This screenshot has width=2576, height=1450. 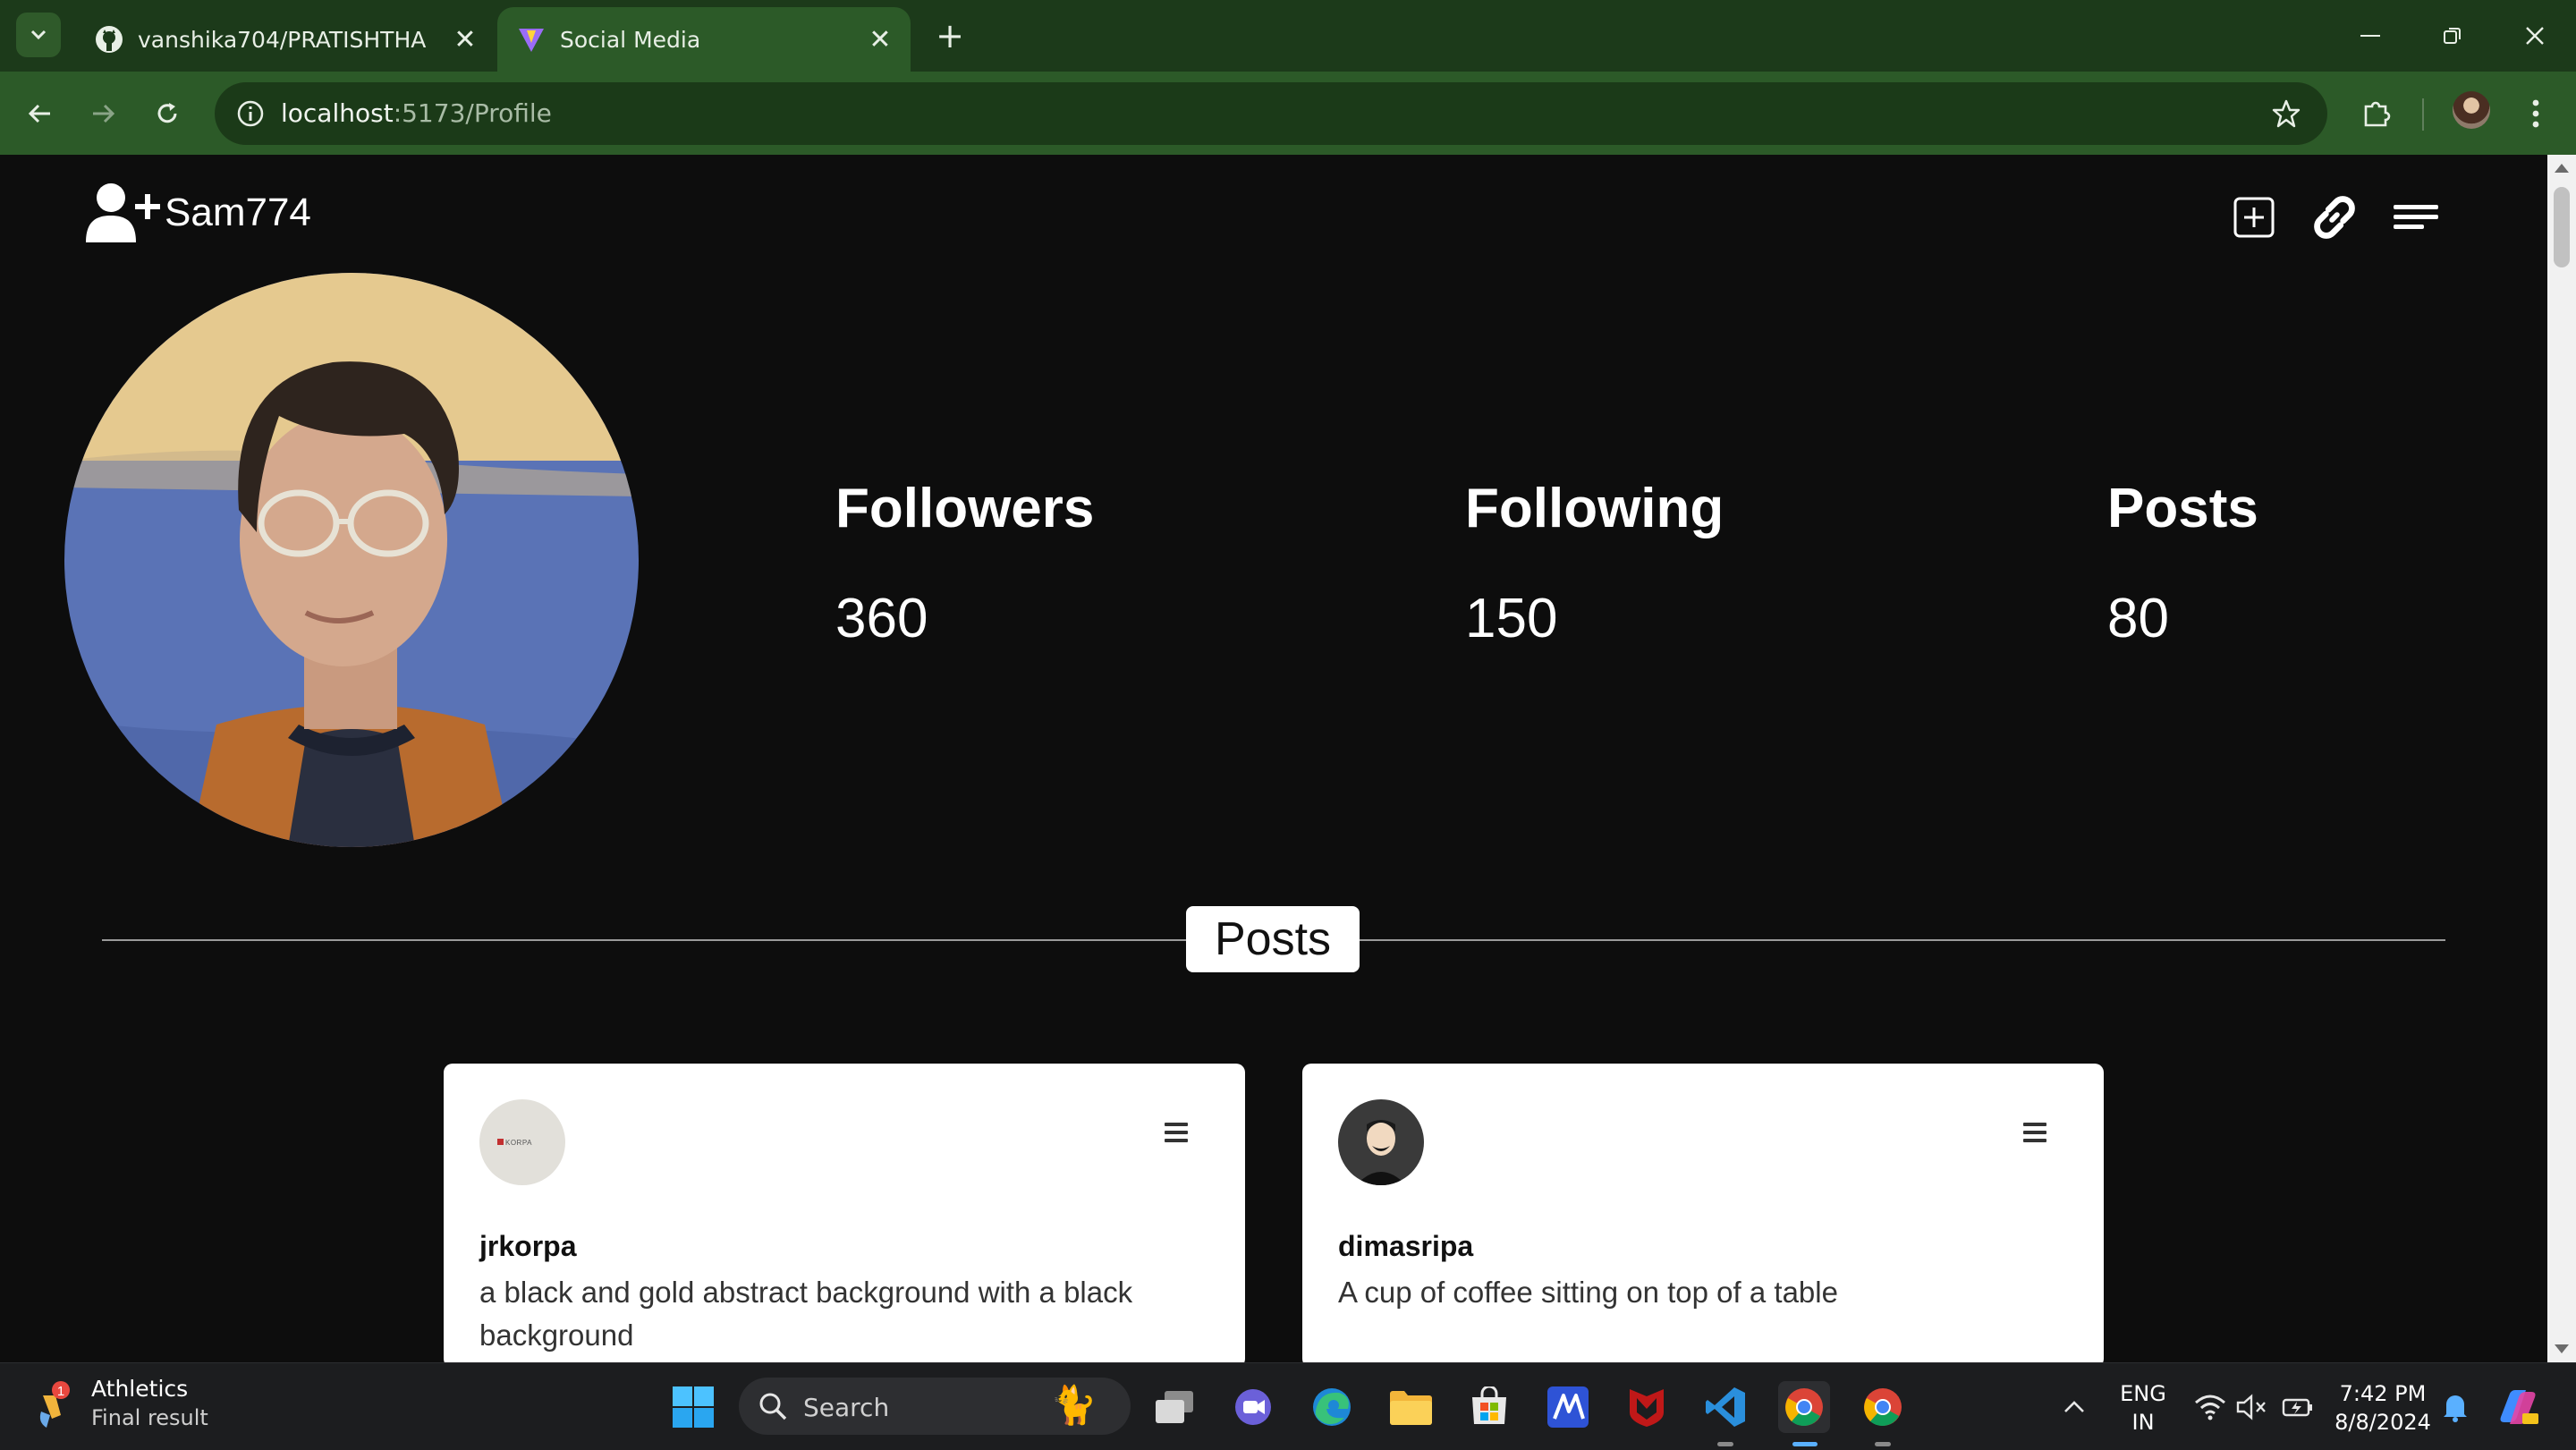 I want to click on edge-button, so click(x=1332, y=1407).